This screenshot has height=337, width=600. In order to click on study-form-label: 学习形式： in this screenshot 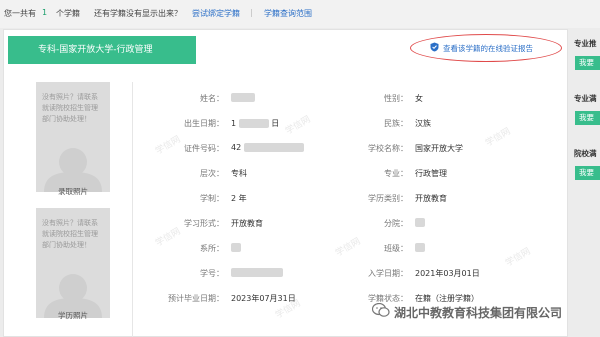, I will do `click(204, 223)`.